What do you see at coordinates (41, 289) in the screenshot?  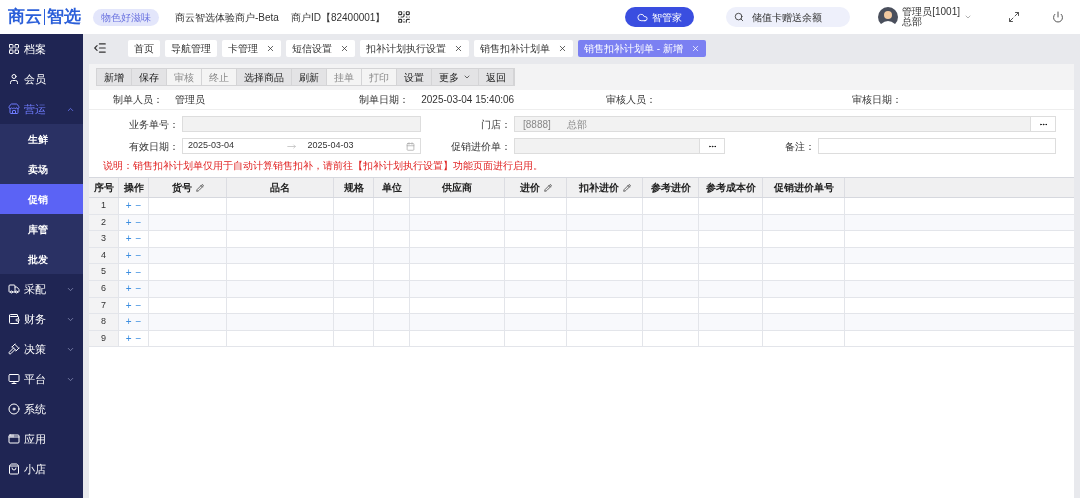 I see `sidebar-item: 采配` at bounding box center [41, 289].